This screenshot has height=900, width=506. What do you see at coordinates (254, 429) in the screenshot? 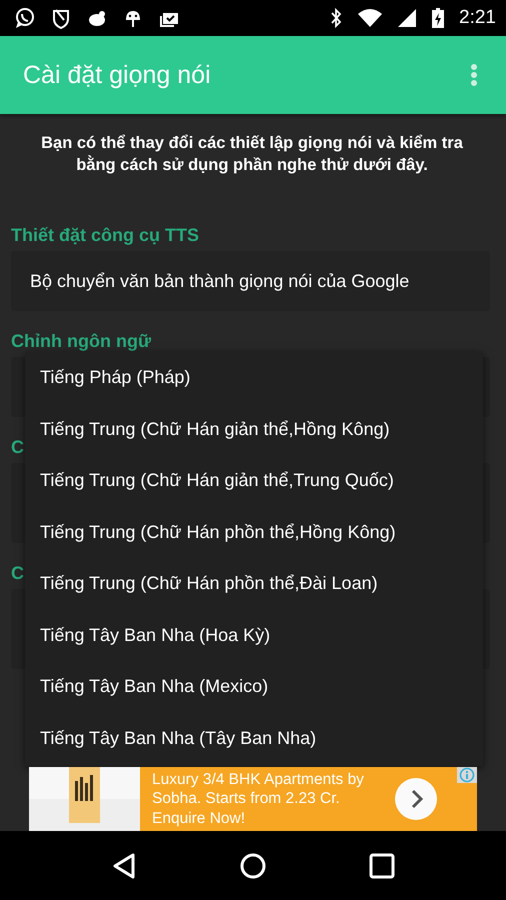
I see `menu-item: Tiếng Trung (Chữ Hán giản thể,Hồng Kông)` at bounding box center [254, 429].